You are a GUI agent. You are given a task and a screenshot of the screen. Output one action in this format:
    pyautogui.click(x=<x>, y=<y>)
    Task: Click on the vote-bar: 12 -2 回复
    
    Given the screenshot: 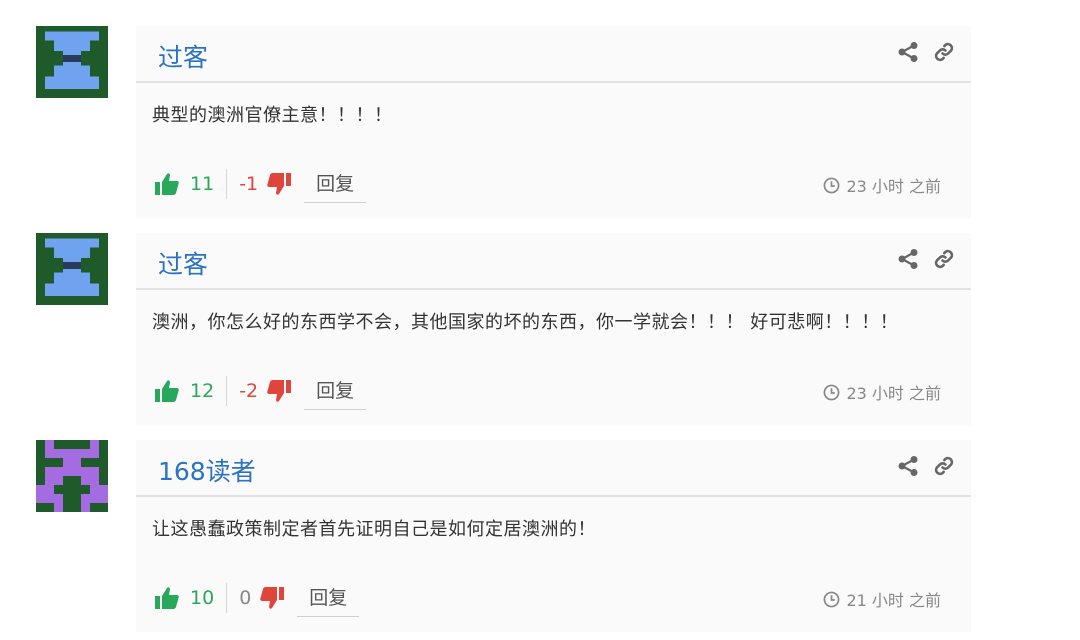 What is the action you would take?
    pyautogui.click(x=260, y=391)
    